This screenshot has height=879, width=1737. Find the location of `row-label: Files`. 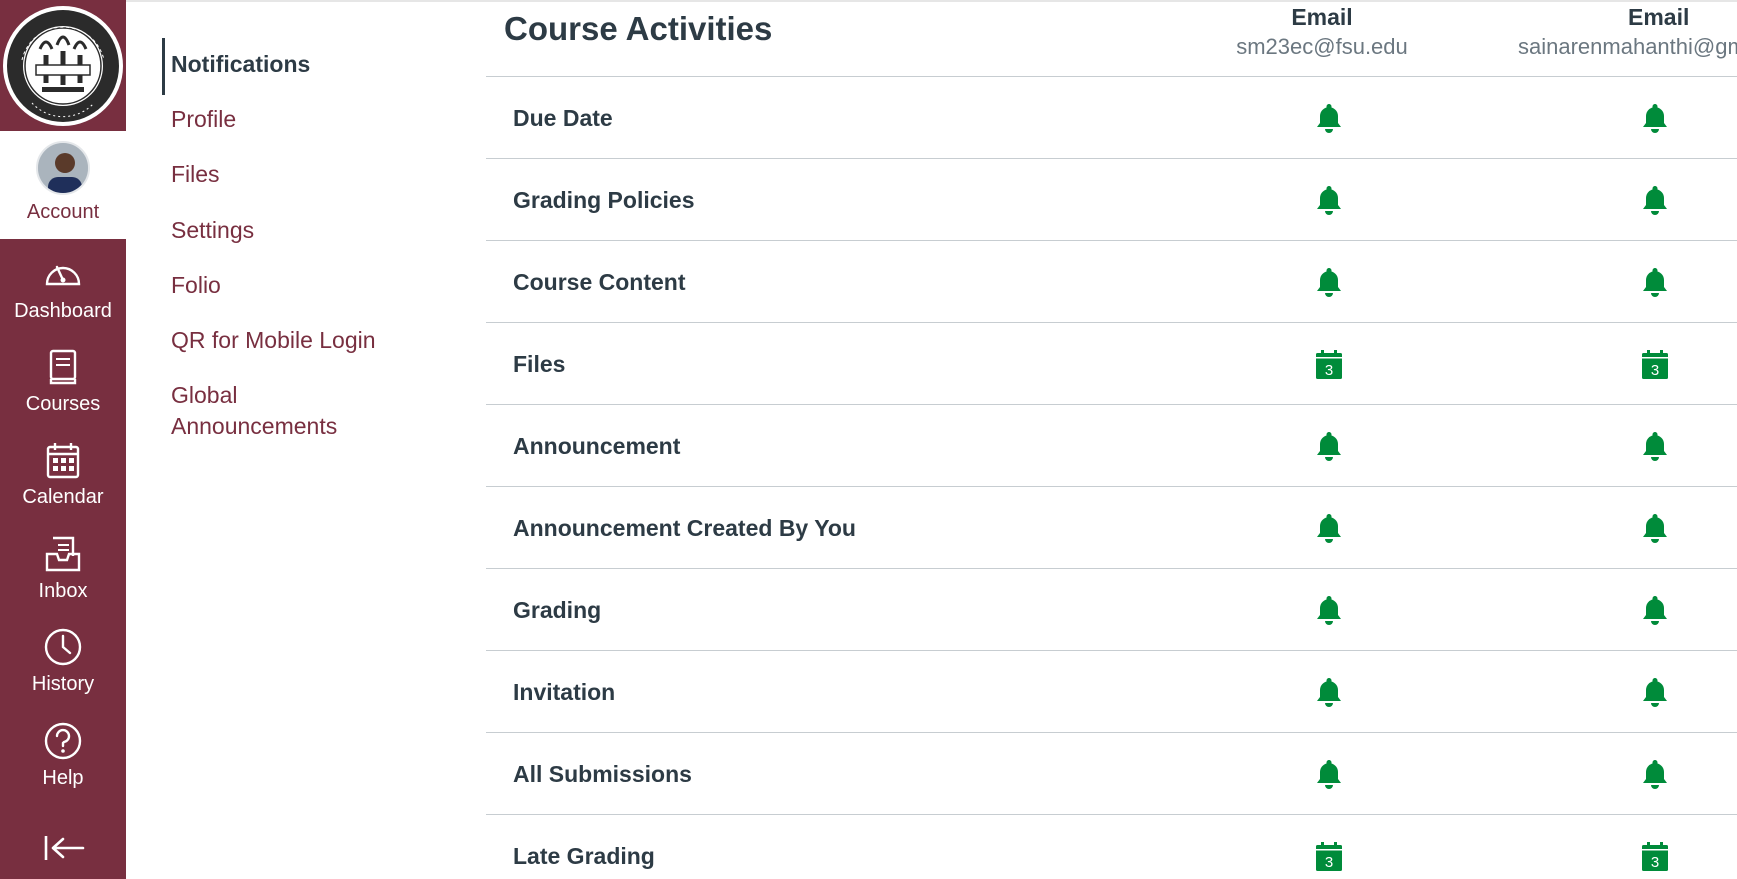

row-label: Files is located at coordinates (539, 364).